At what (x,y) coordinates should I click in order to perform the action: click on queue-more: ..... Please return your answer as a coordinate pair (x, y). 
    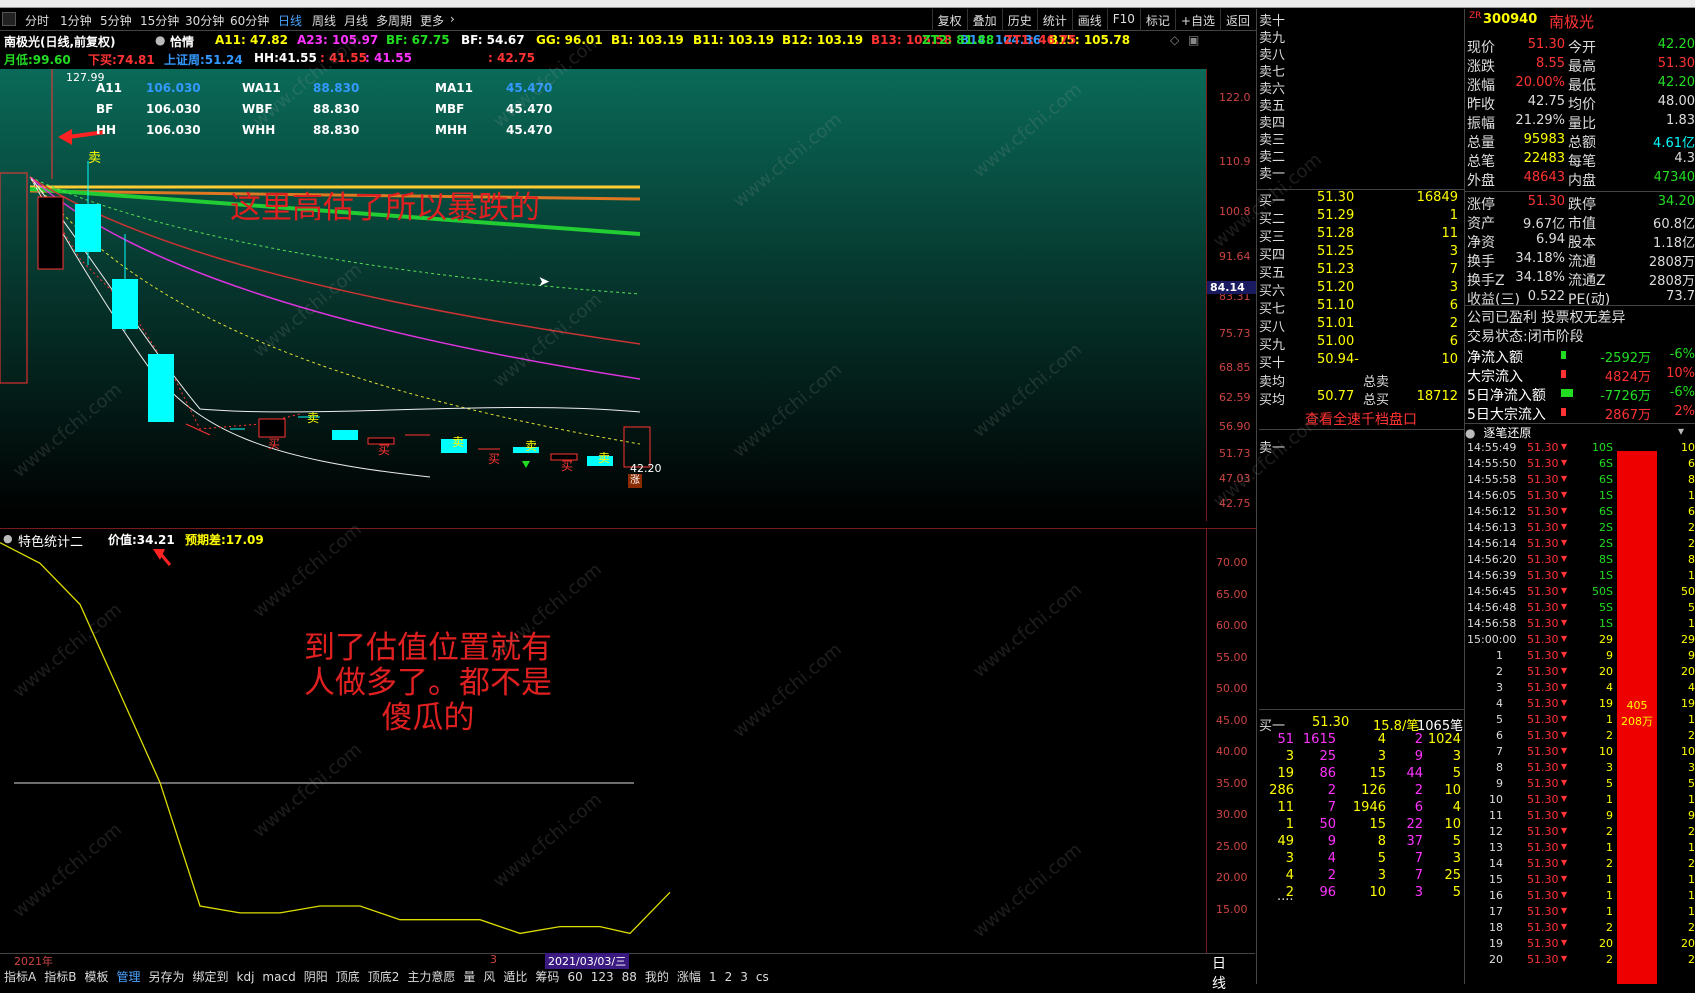
    Looking at the image, I should click on (1285, 898).